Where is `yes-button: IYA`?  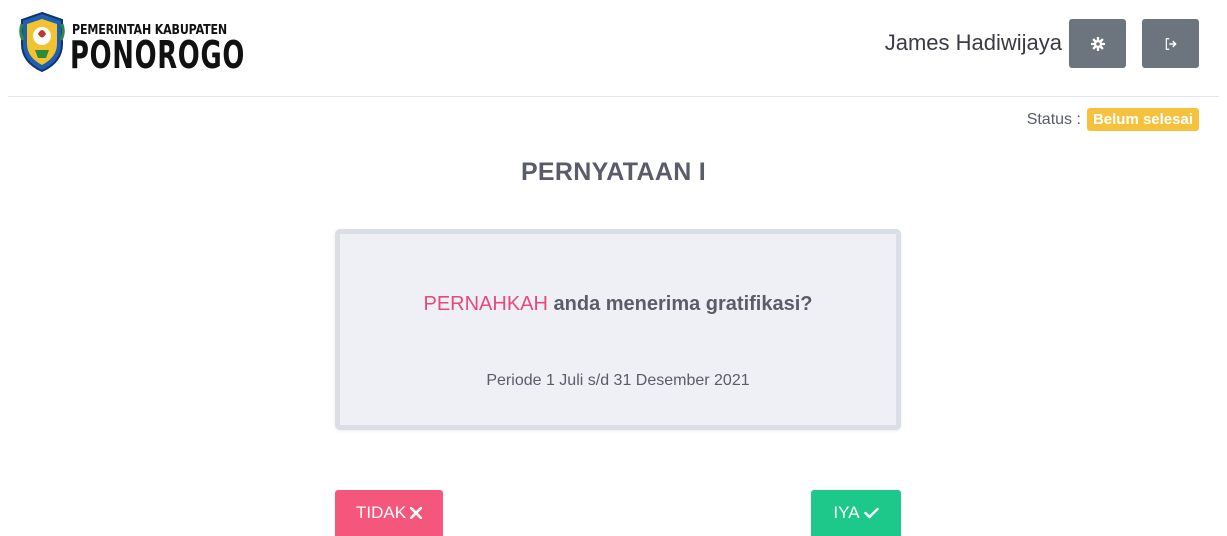 yes-button: IYA is located at coordinates (856, 513).